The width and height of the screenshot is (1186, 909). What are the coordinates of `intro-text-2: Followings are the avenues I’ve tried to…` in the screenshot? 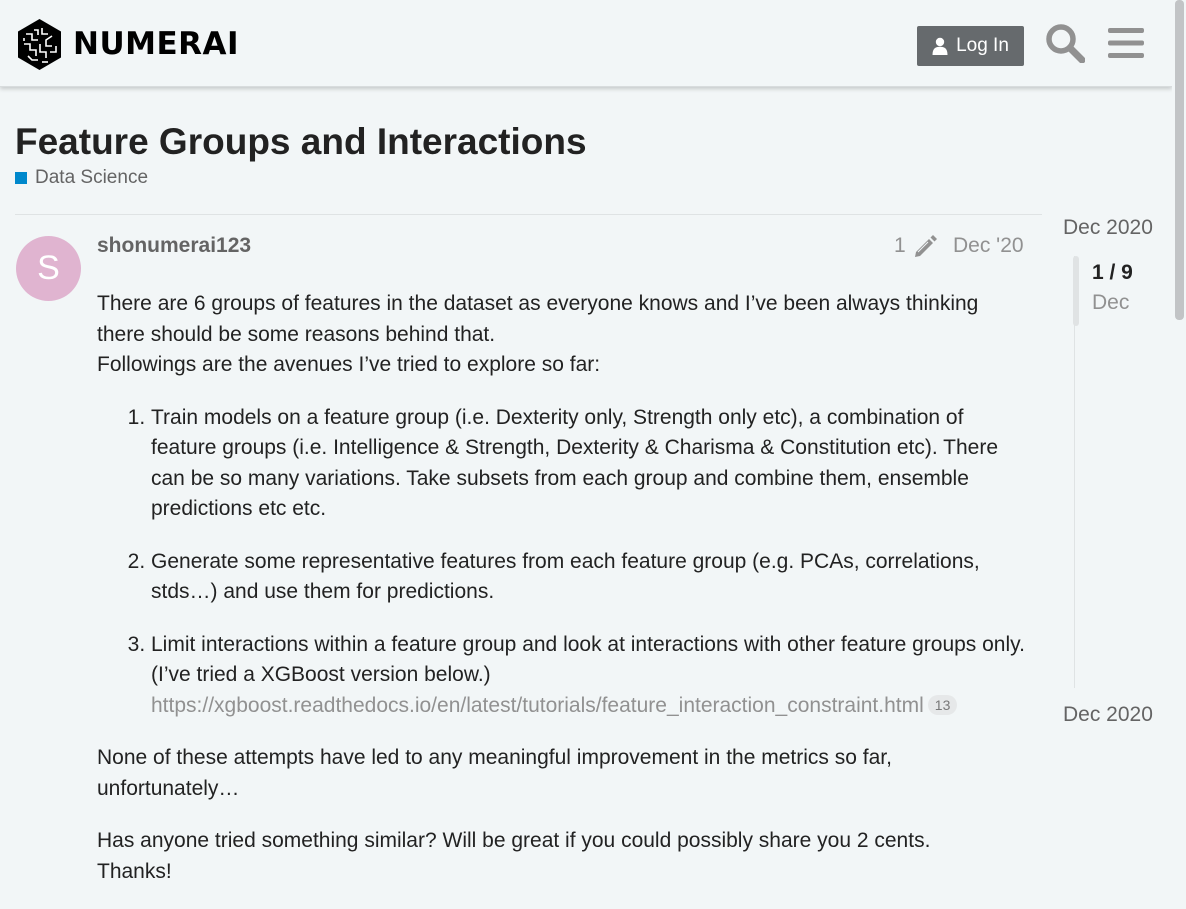 It's located at (349, 364).